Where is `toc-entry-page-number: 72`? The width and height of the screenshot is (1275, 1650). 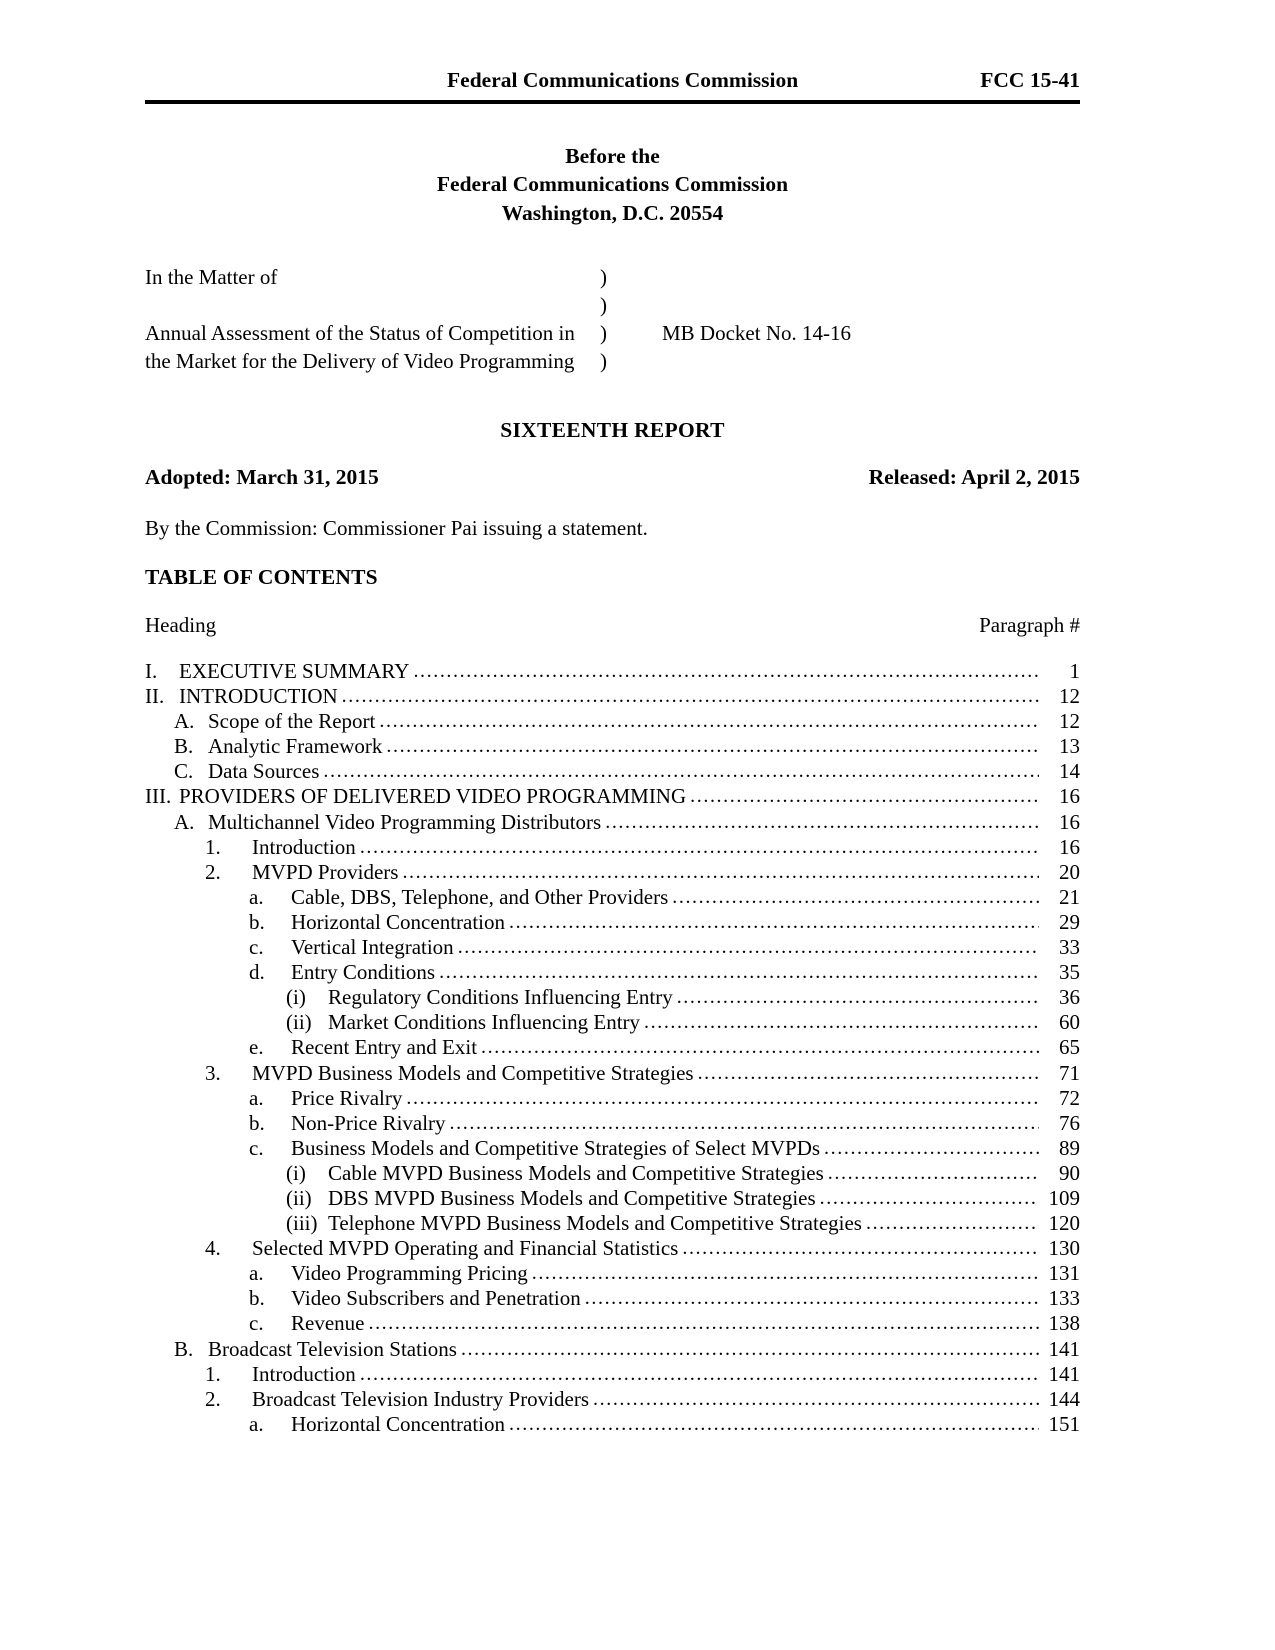 toc-entry-page-number: 72 is located at coordinates (1069, 1097).